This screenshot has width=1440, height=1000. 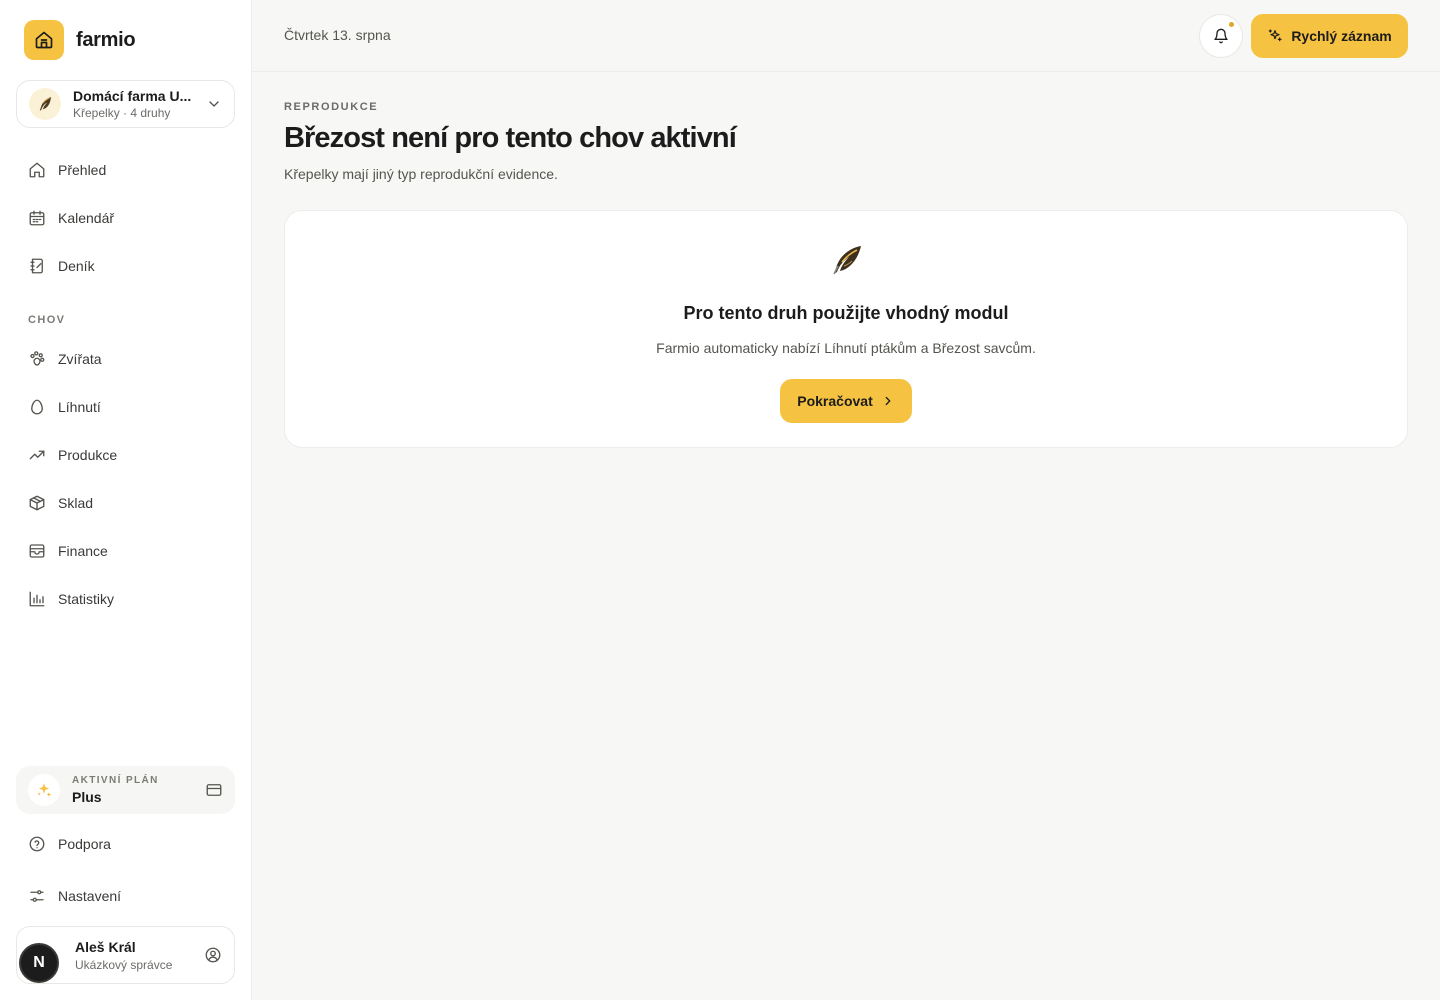 What do you see at coordinates (125, 266) in the screenshot?
I see `nav-item-denik: Deník` at bounding box center [125, 266].